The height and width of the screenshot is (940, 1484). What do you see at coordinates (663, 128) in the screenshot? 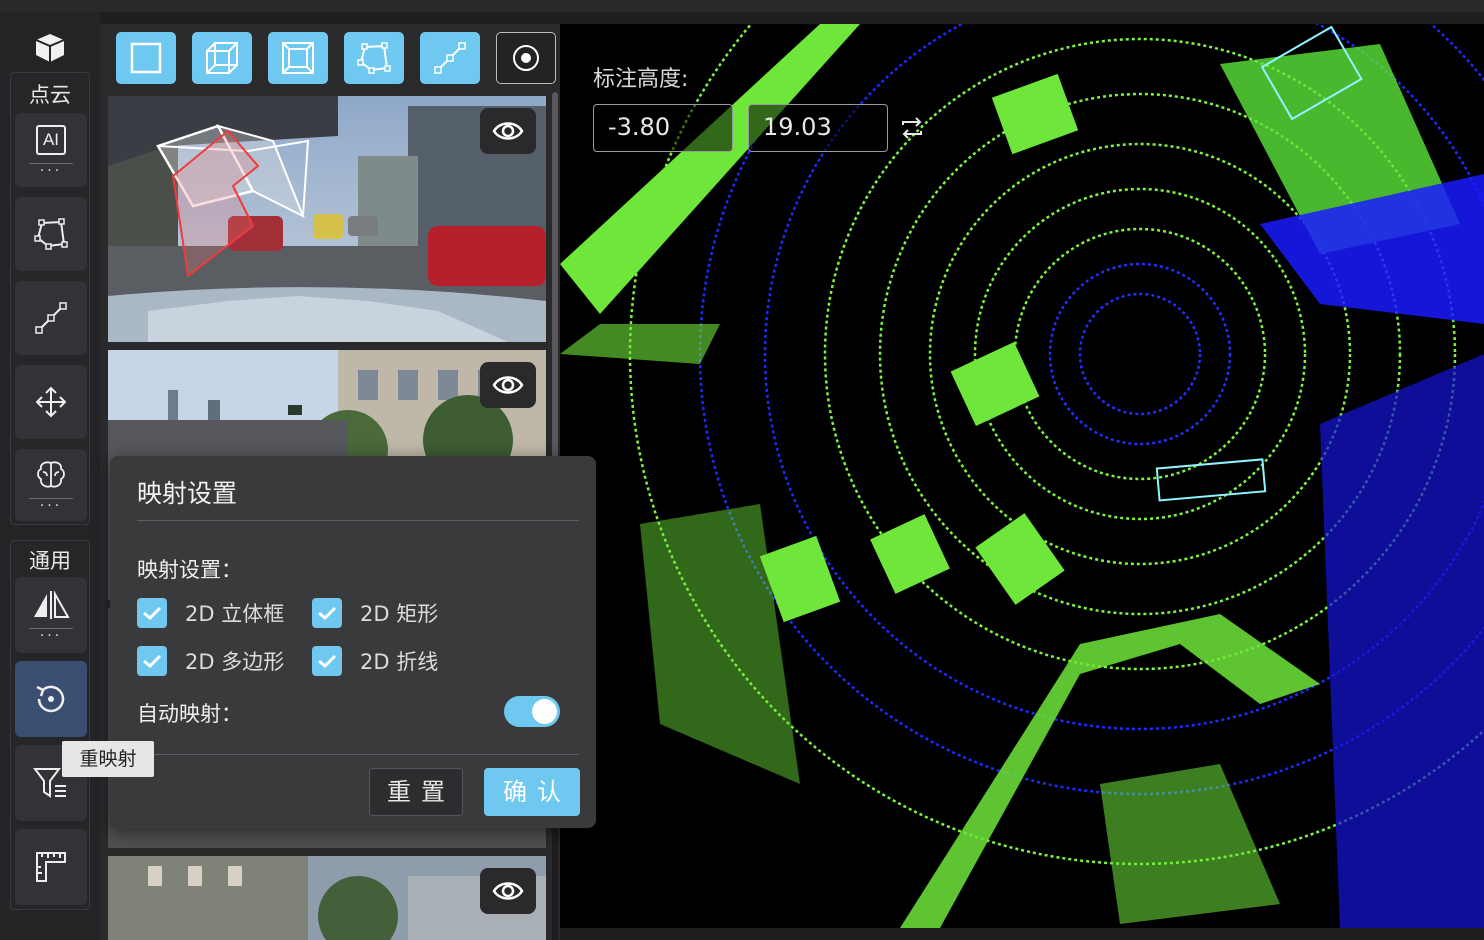
I see `height-min-input: -3.80` at bounding box center [663, 128].